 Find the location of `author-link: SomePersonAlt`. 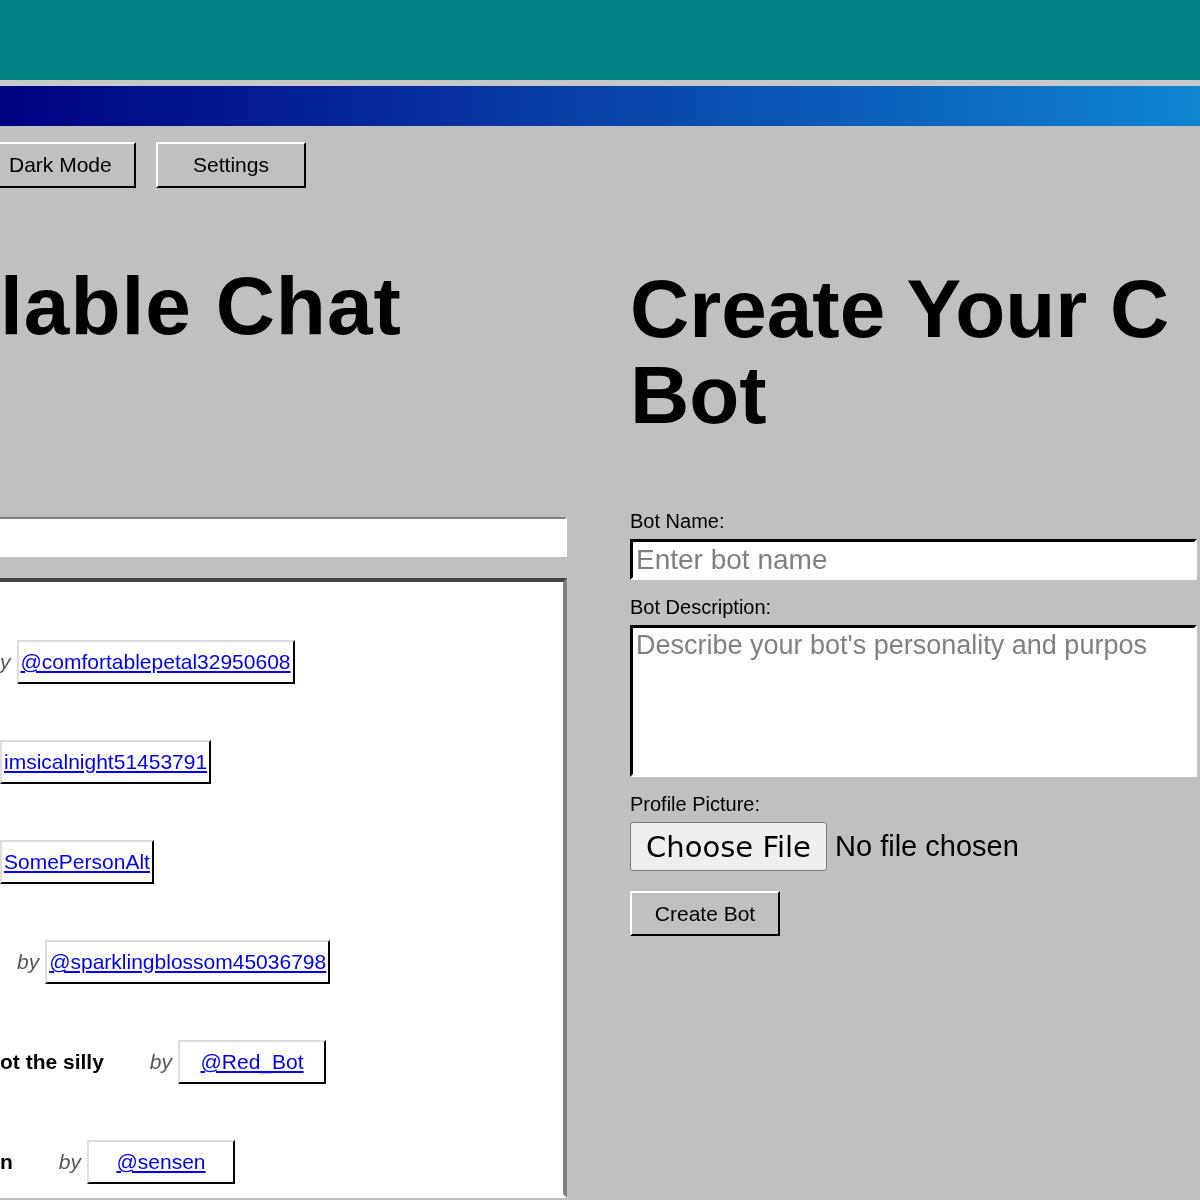

author-link: SomePersonAlt is located at coordinates (77, 862).